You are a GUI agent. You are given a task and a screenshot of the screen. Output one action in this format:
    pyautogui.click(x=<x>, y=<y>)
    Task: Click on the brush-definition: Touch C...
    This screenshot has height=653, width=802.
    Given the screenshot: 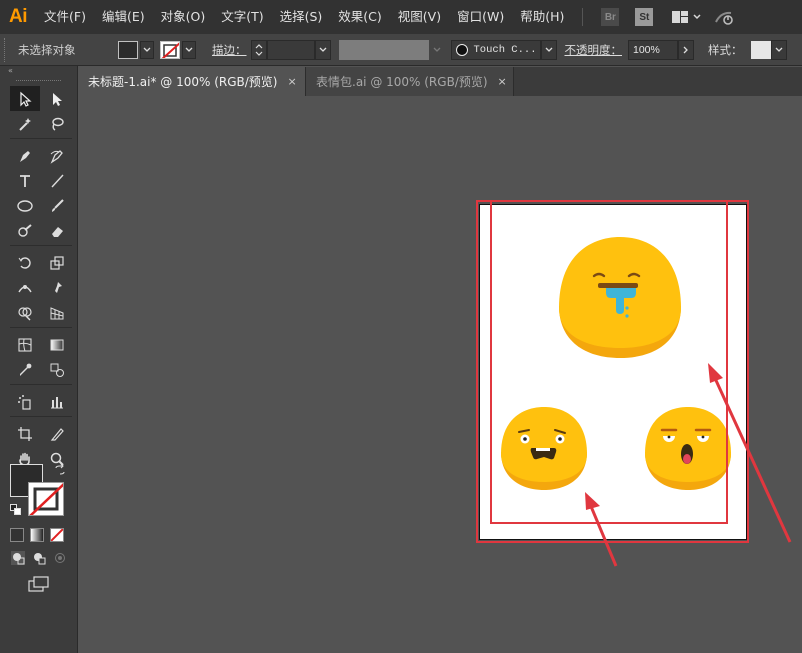 What is the action you would take?
    pyautogui.click(x=495, y=49)
    